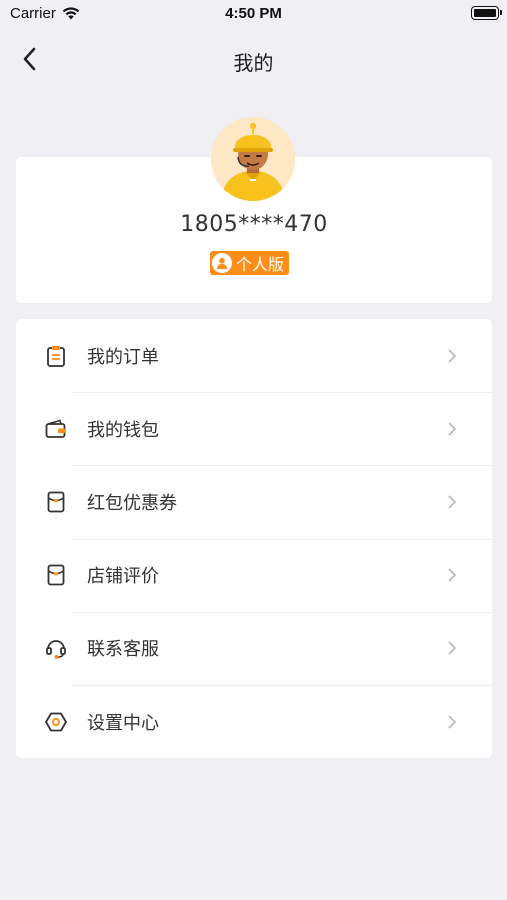 The height and width of the screenshot is (900, 507). I want to click on menu-item-label: 店铺评价, so click(123, 577).